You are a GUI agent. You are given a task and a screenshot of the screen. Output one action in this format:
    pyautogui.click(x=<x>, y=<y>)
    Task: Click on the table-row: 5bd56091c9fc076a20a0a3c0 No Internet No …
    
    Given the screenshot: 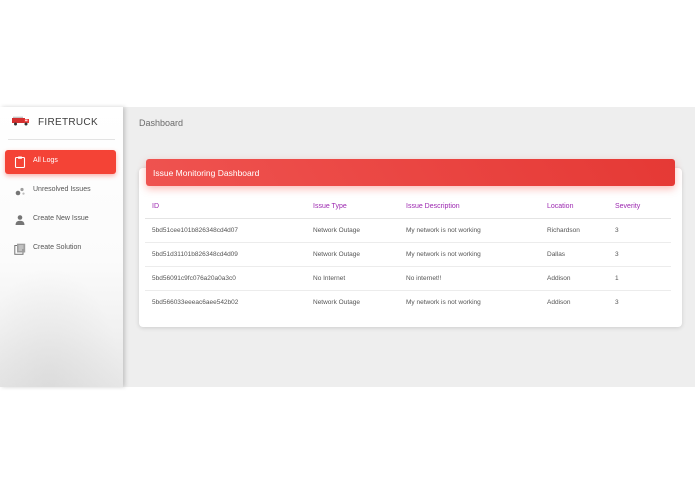 What is the action you would take?
    pyautogui.click(x=408, y=278)
    